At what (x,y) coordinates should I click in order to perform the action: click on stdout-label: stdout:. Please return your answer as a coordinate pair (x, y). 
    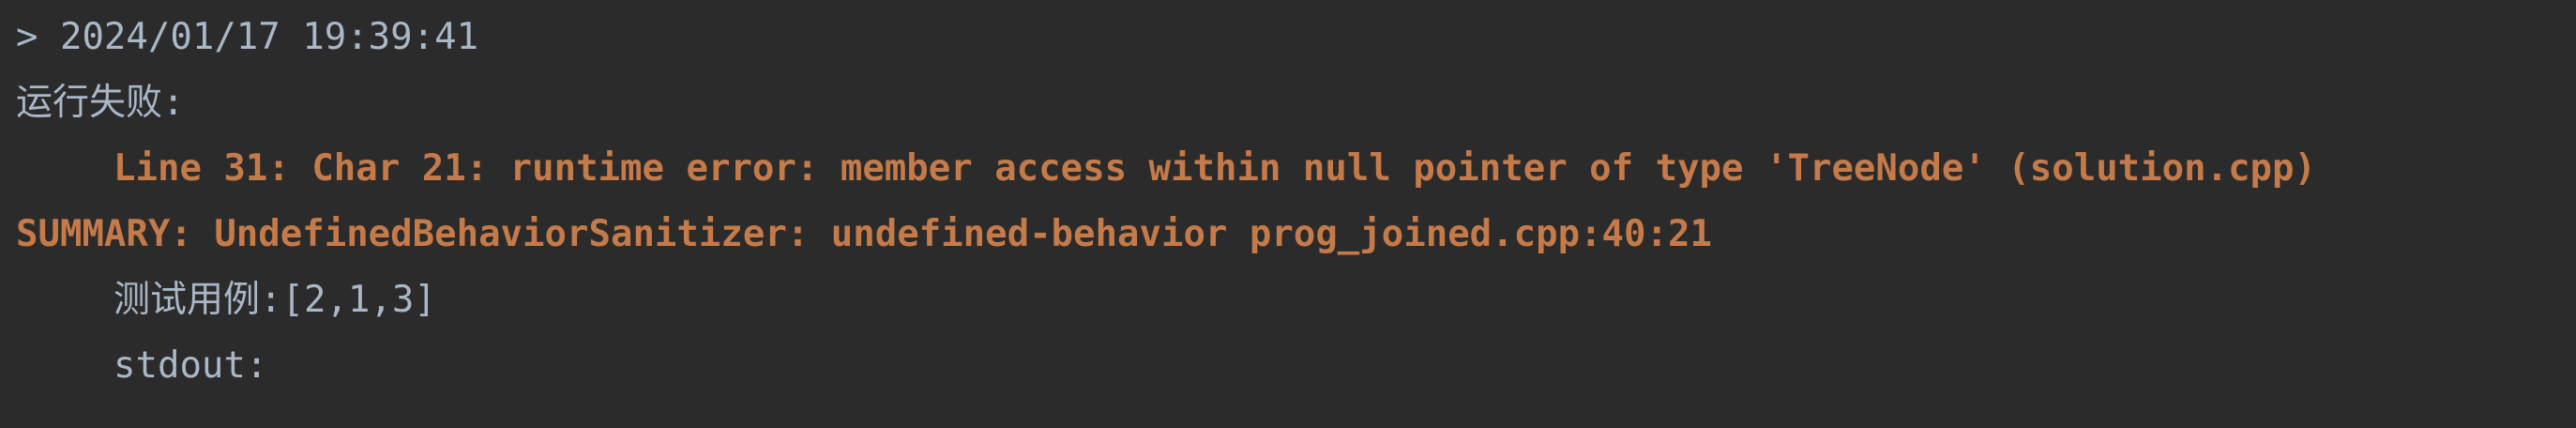
    Looking at the image, I should click on (191, 365).